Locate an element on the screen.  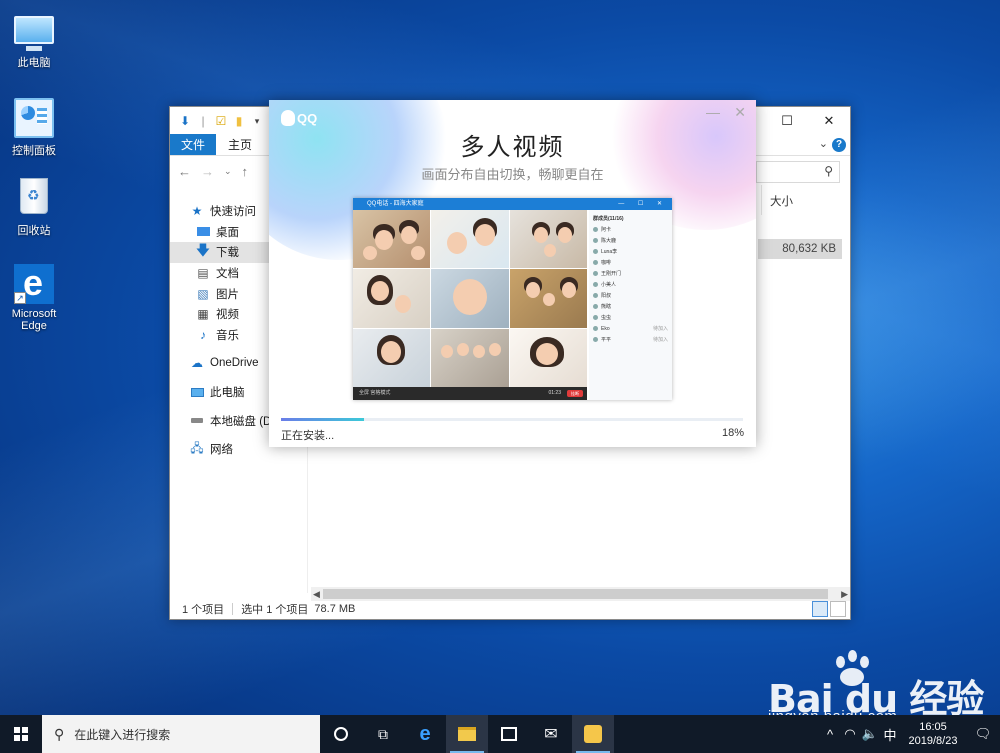
member-row: 王刚开门 is located at coordinates (630, 273).